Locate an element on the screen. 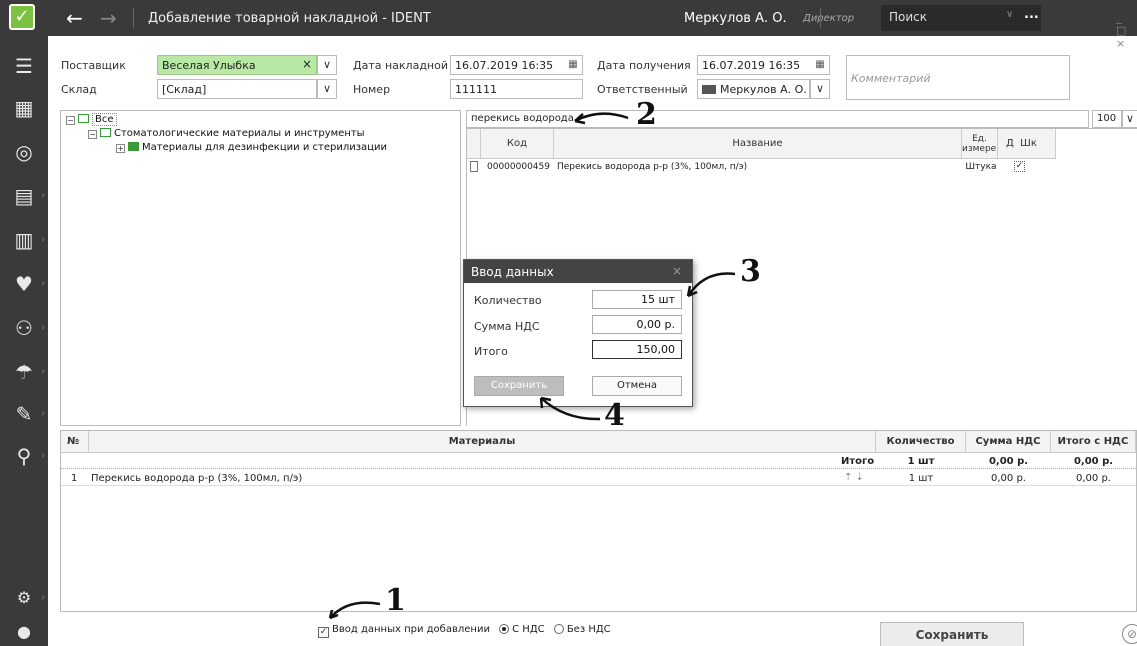 The height and width of the screenshot is (646, 1137). annotation-number-1: 1 is located at coordinates (395, 600).